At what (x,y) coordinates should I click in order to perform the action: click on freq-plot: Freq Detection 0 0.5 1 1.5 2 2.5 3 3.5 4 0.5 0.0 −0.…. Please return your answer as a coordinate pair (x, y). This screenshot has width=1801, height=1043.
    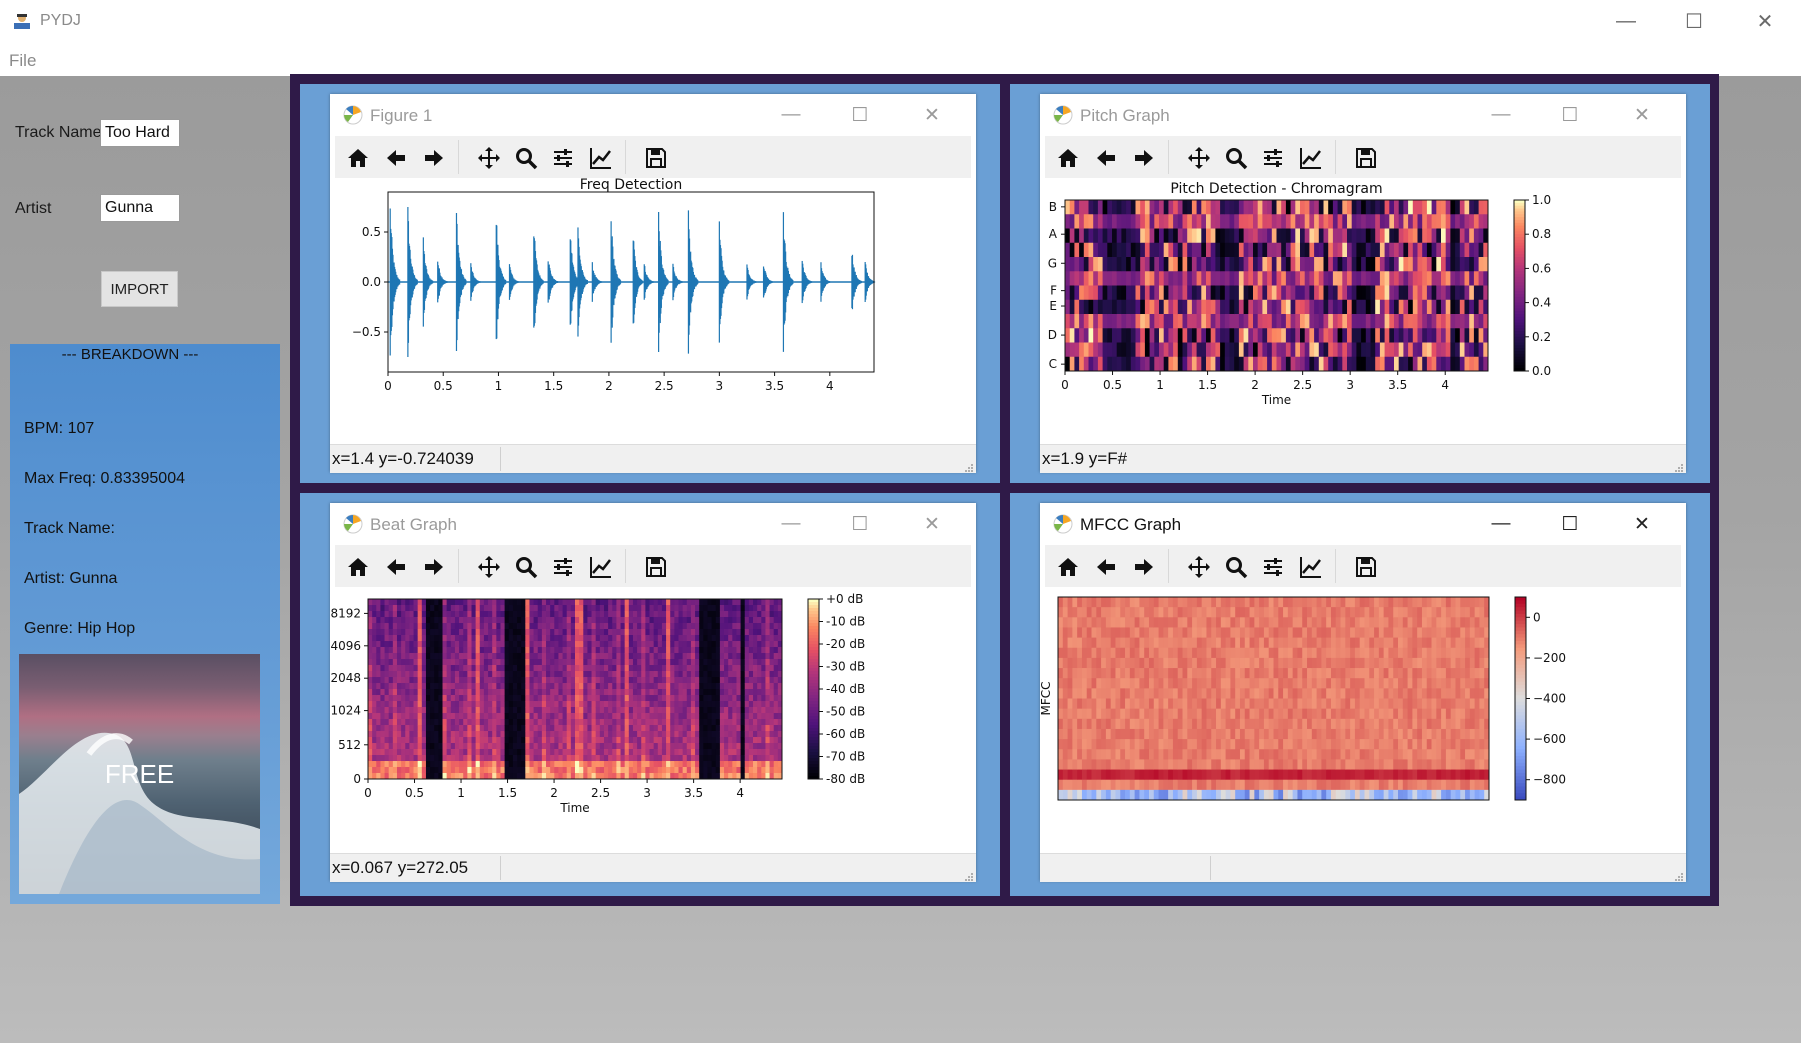
    Looking at the image, I should click on (653, 310).